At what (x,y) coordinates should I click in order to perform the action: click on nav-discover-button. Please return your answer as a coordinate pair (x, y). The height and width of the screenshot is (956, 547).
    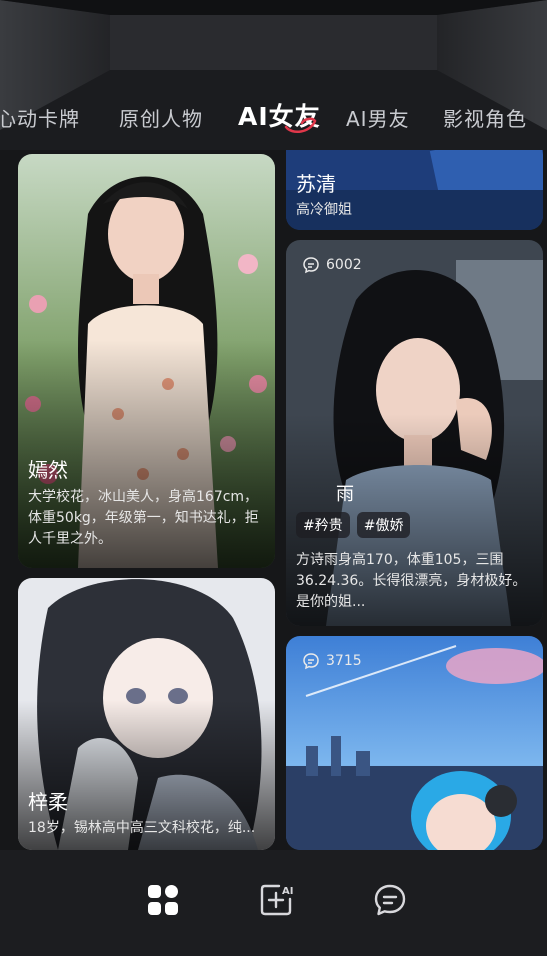
    Looking at the image, I should click on (163, 900).